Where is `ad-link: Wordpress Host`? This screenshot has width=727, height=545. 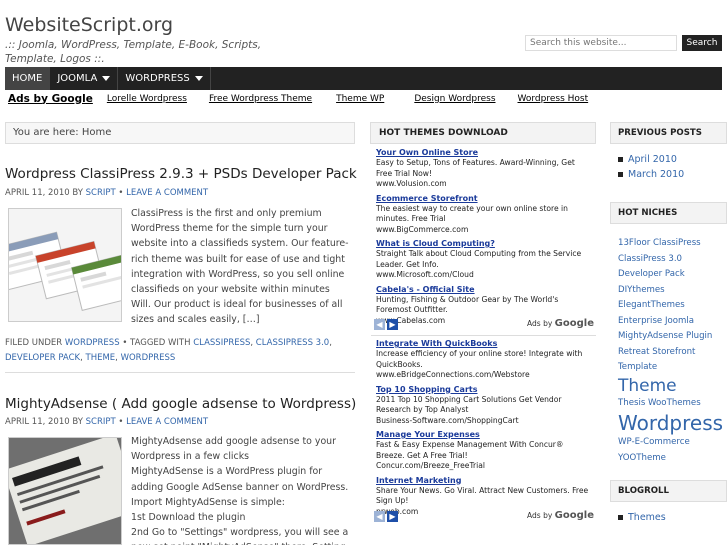 ad-link: Wordpress Host is located at coordinates (553, 99).